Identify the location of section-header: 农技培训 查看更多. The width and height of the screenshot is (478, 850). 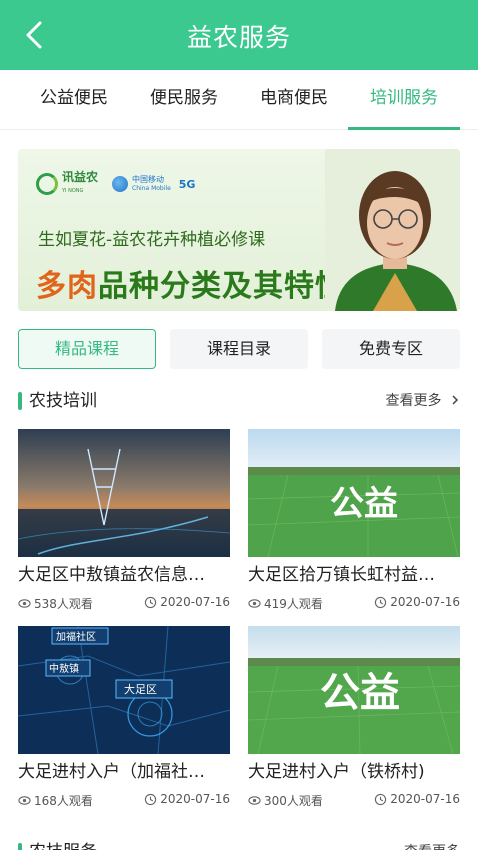
(239, 401).